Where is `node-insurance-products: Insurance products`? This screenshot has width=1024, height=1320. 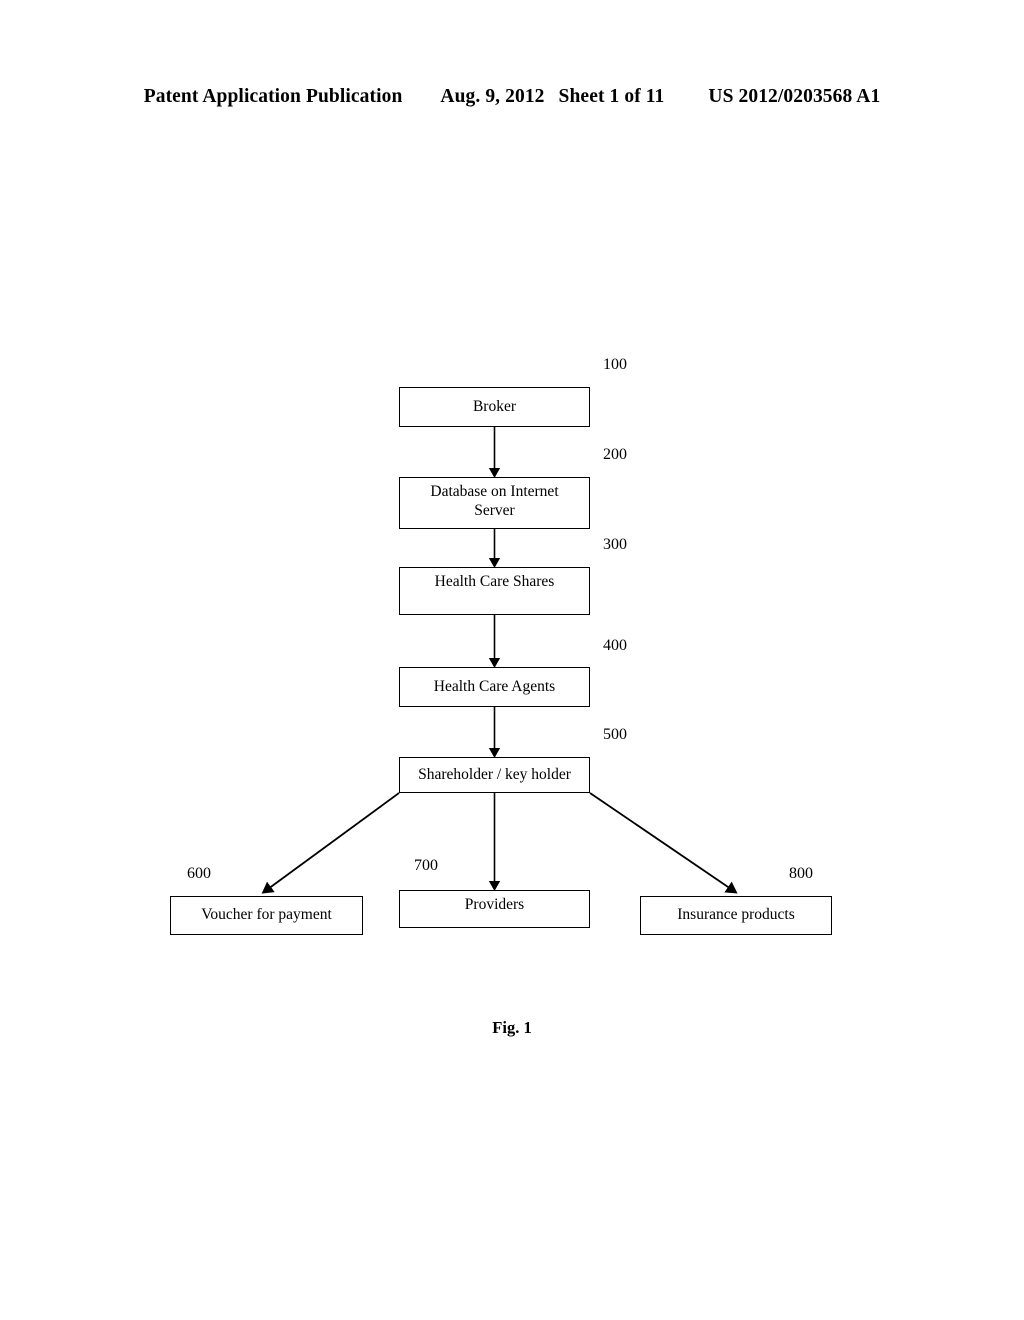 node-insurance-products: Insurance products is located at coordinates (736, 915).